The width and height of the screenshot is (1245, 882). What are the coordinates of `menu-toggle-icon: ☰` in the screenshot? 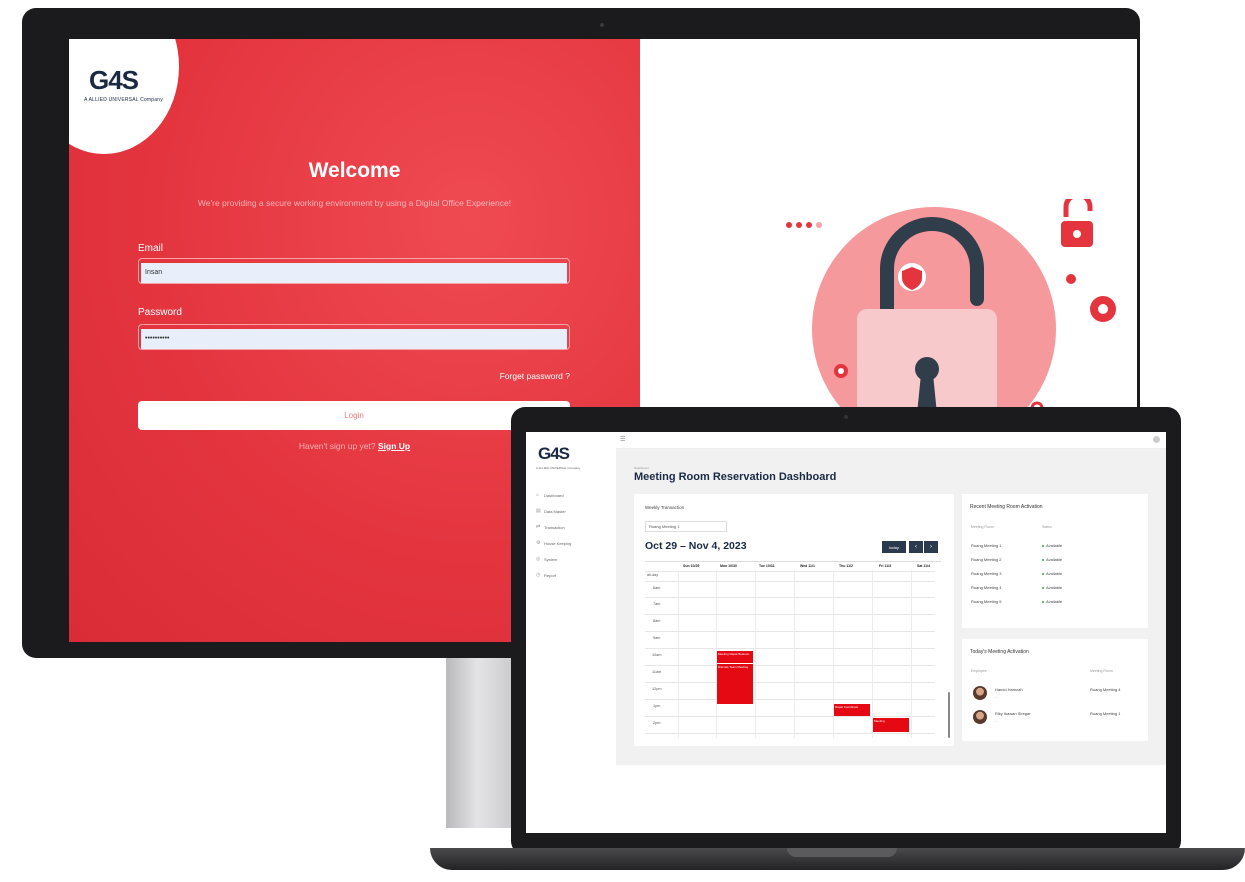 It's located at (622, 439).